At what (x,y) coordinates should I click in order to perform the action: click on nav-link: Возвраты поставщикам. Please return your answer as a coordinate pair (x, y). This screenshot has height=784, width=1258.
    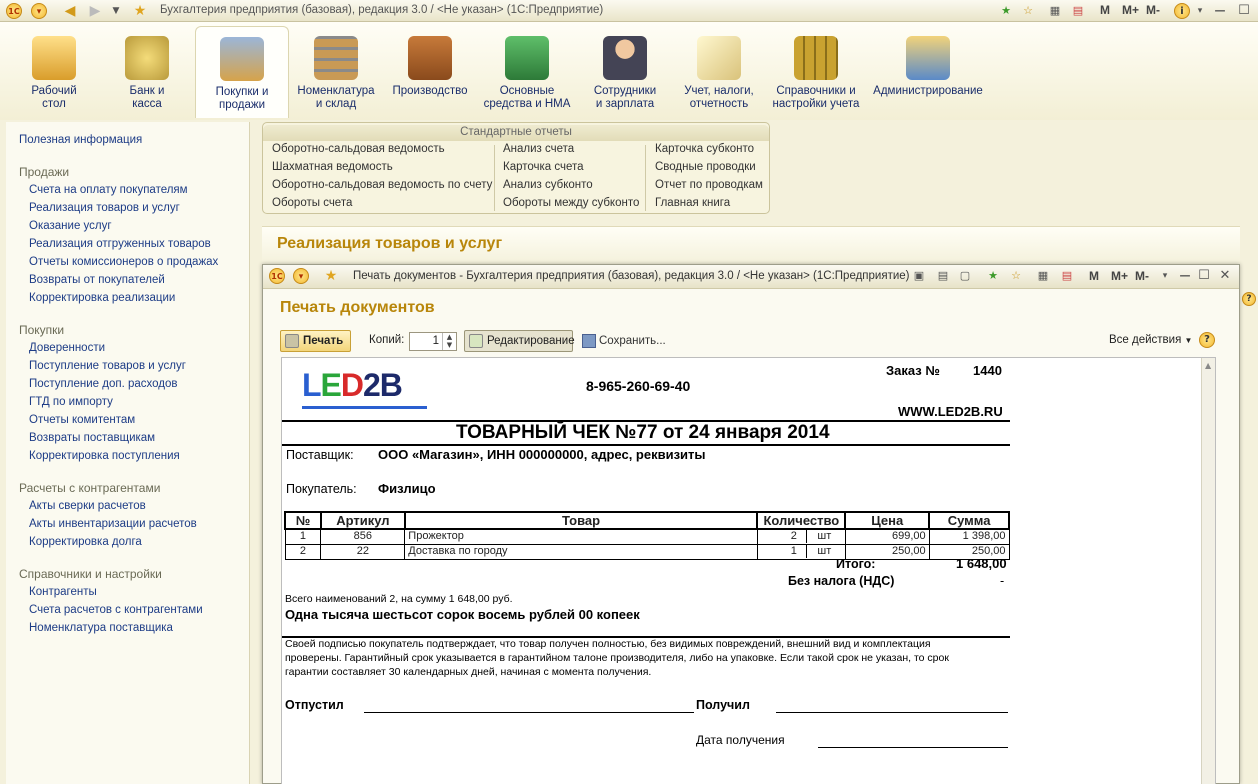
    Looking at the image, I should click on (92, 438).